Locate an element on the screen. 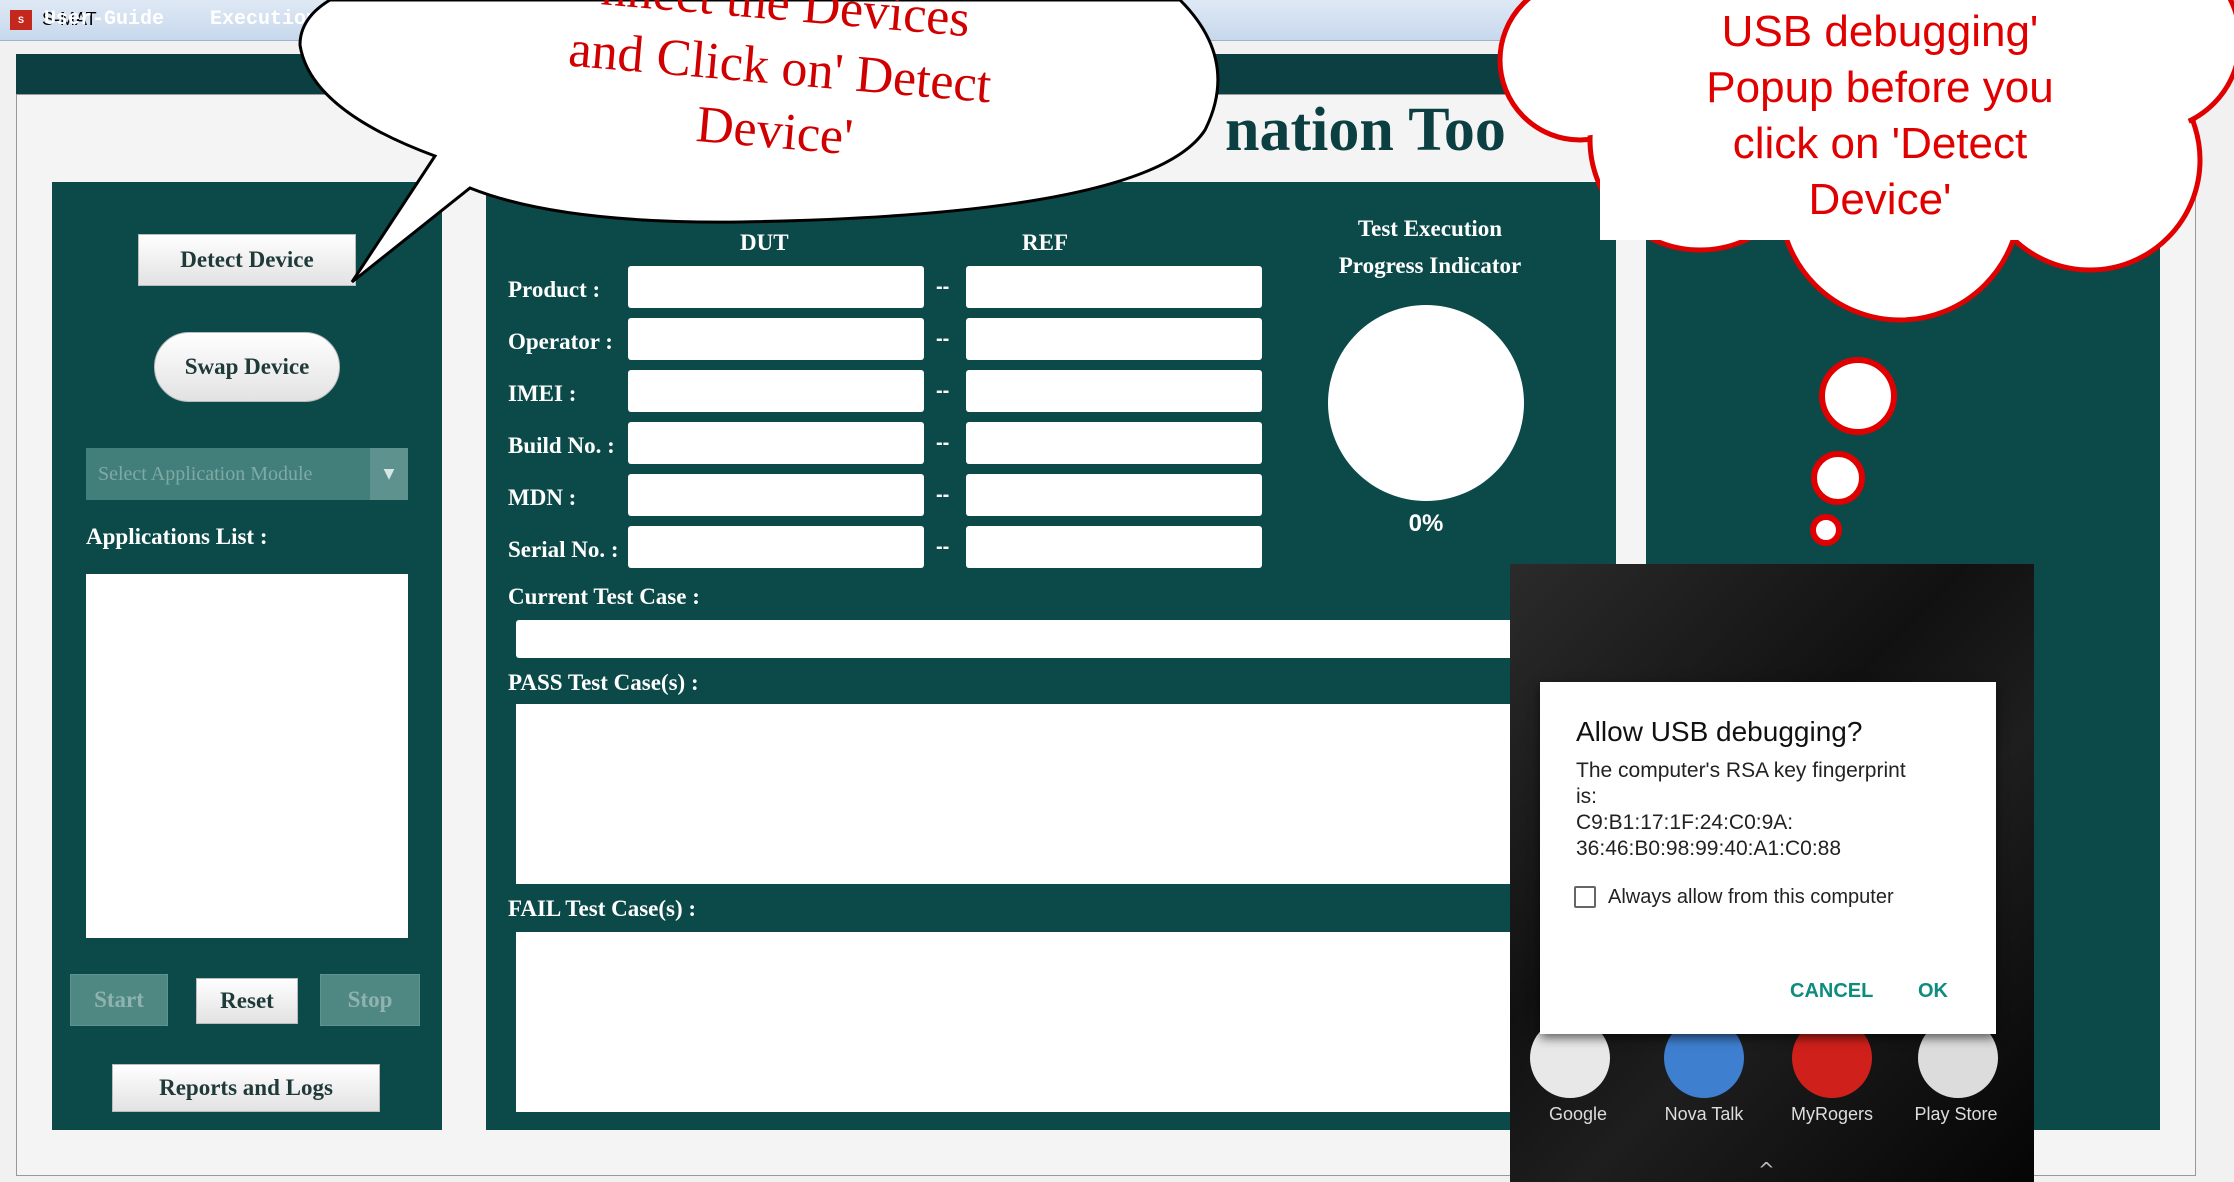 This screenshot has height=1182, width=2234. callout-right-line: USB debugging' is located at coordinates (1880, 31).